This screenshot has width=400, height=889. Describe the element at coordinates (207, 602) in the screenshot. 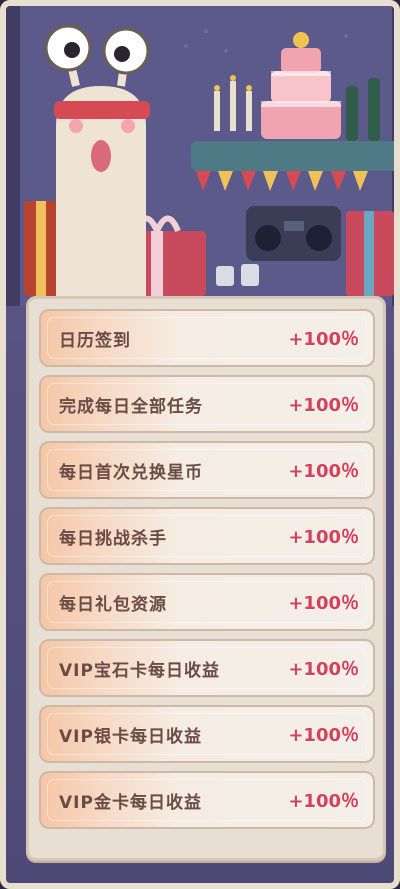

I see `bonus-row-gift-pack-resources: 每日礼包资源 +100％` at that location.